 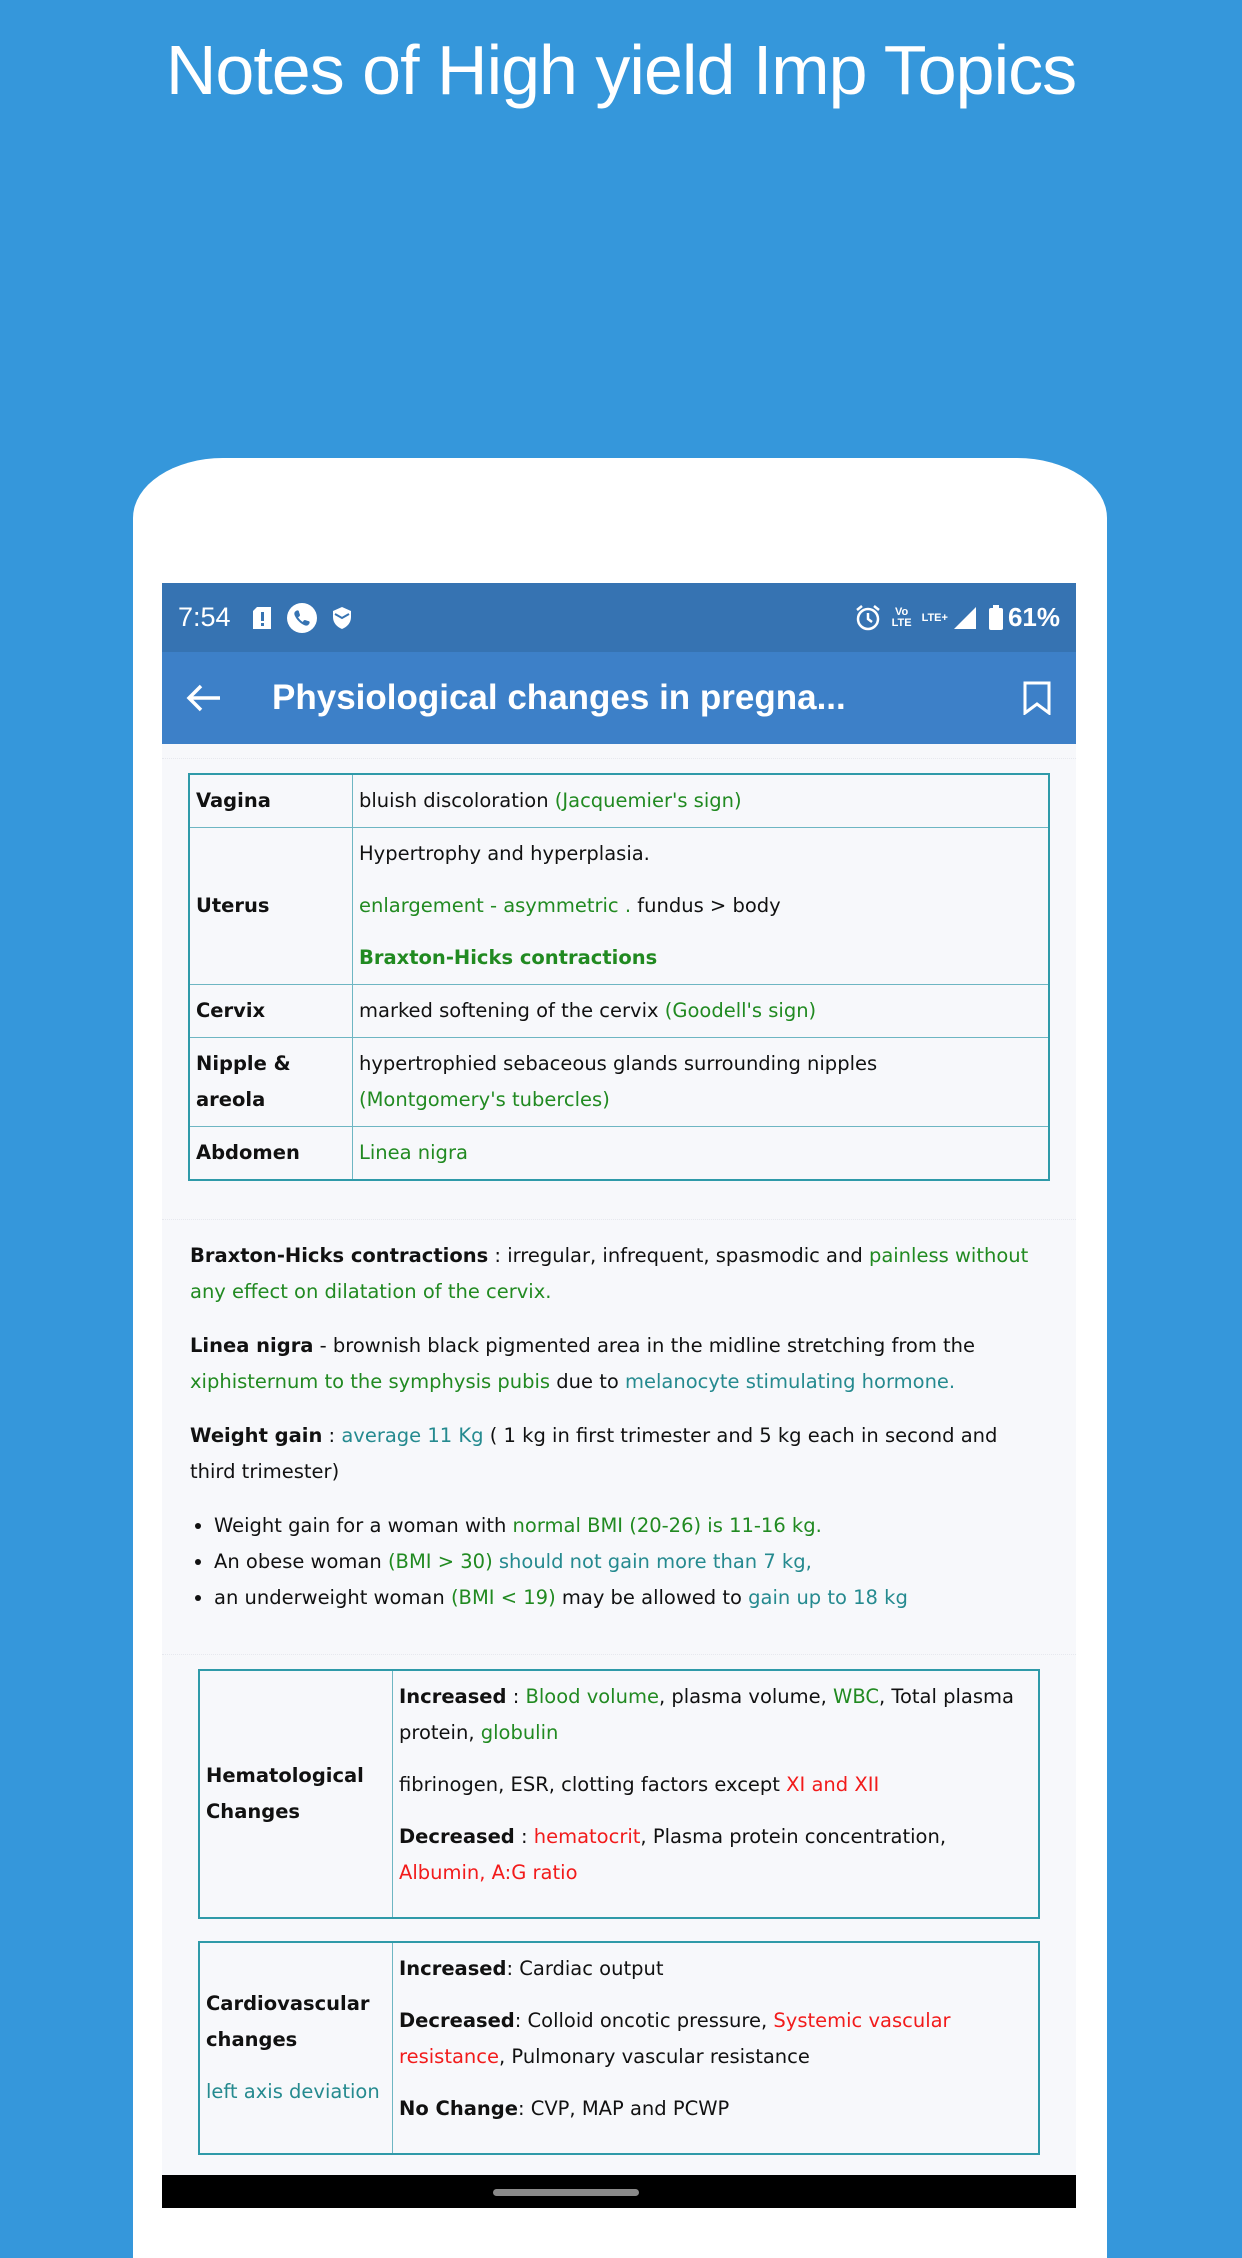 I want to click on bookmark-button, so click(x=1032, y=698).